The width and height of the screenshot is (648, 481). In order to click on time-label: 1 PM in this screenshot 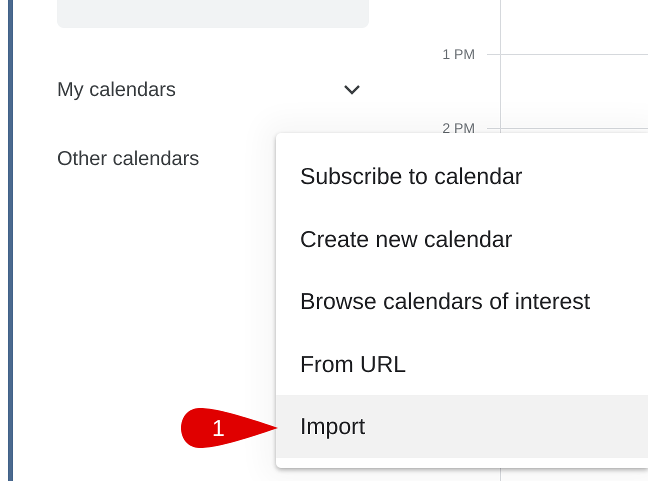, I will do `click(458, 54)`.